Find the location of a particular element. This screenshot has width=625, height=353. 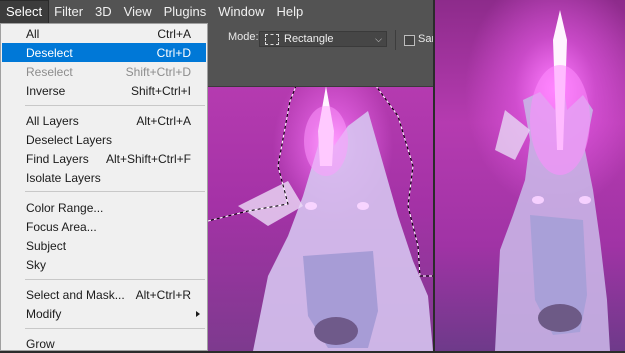

menu-item-label: Sky is located at coordinates (36, 265).